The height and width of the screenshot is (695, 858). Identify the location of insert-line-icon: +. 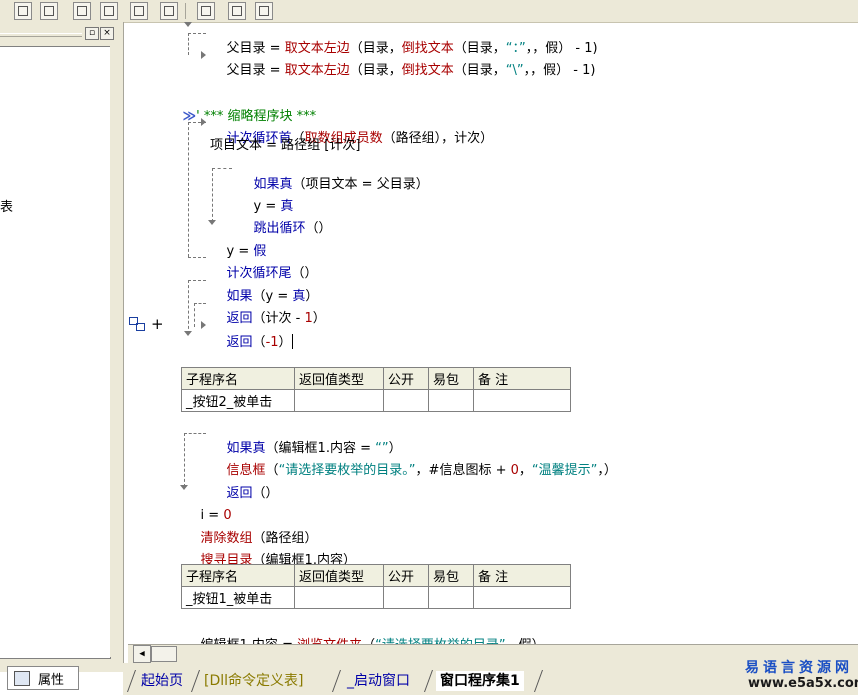
(157, 324).